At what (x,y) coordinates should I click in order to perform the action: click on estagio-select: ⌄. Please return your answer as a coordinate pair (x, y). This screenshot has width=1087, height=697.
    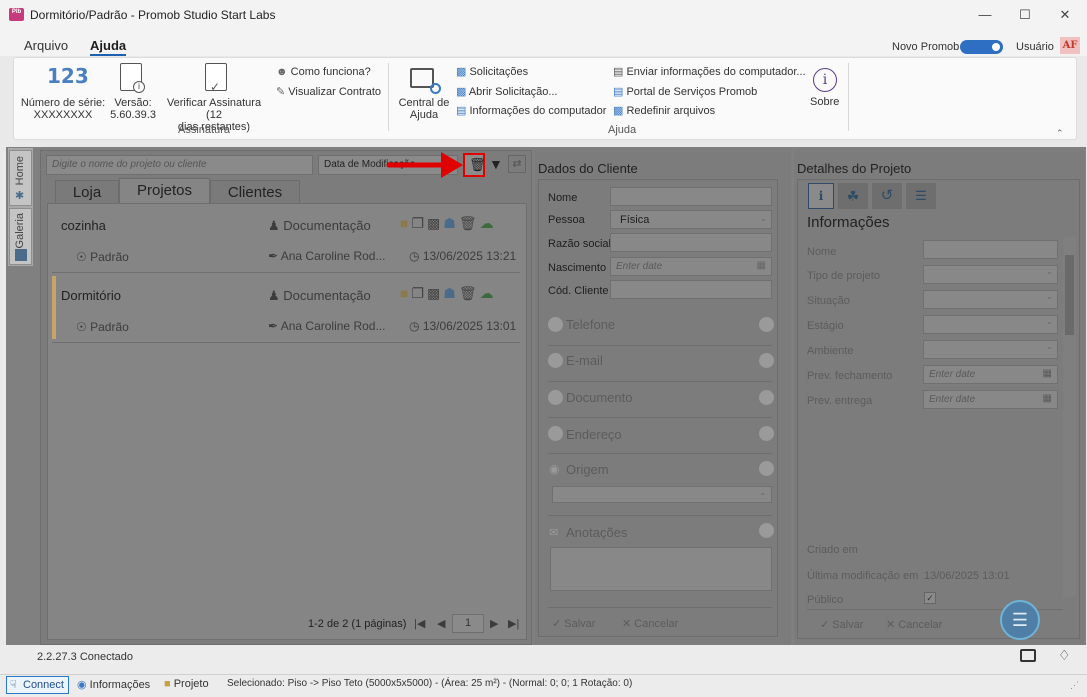
    Looking at the image, I should click on (990, 324).